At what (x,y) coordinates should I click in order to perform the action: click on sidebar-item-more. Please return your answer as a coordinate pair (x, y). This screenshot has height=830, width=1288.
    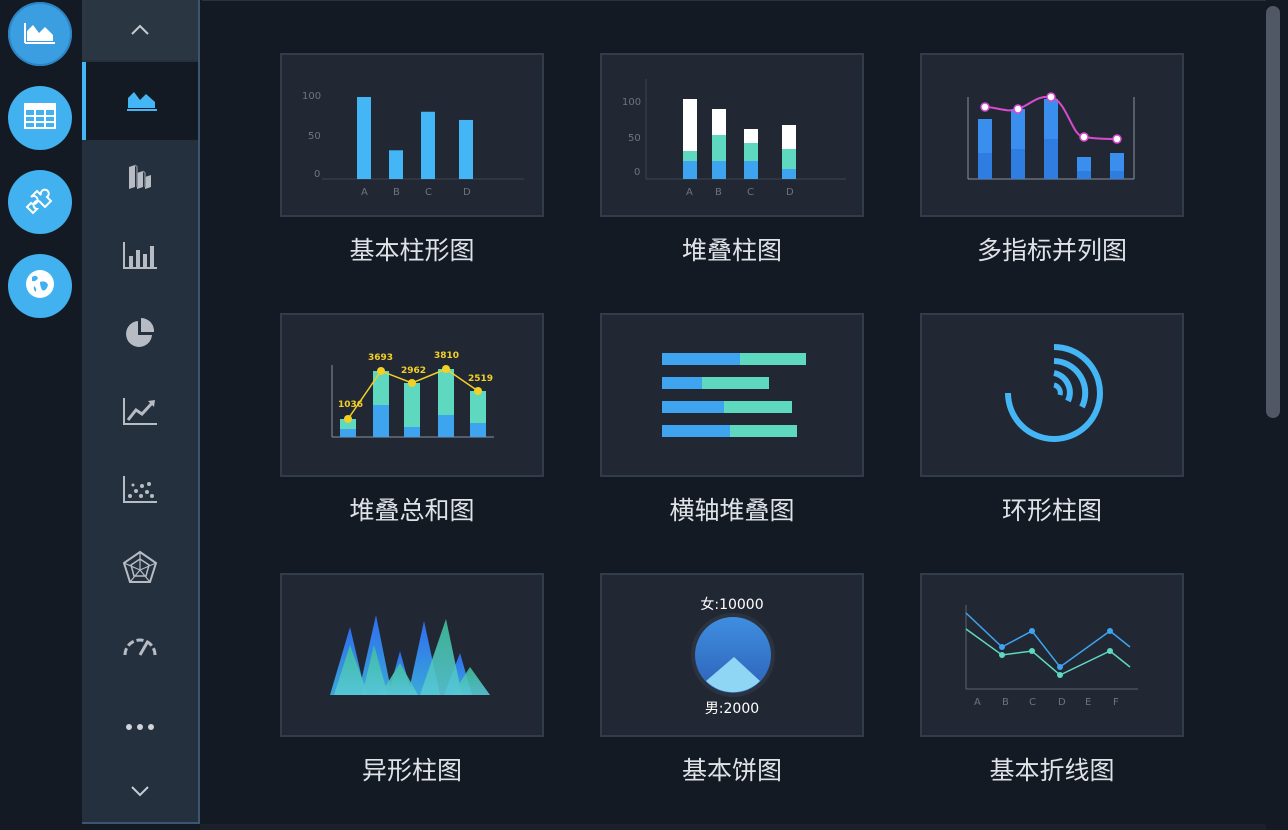
    Looking at the image, I should click on (140, 725).